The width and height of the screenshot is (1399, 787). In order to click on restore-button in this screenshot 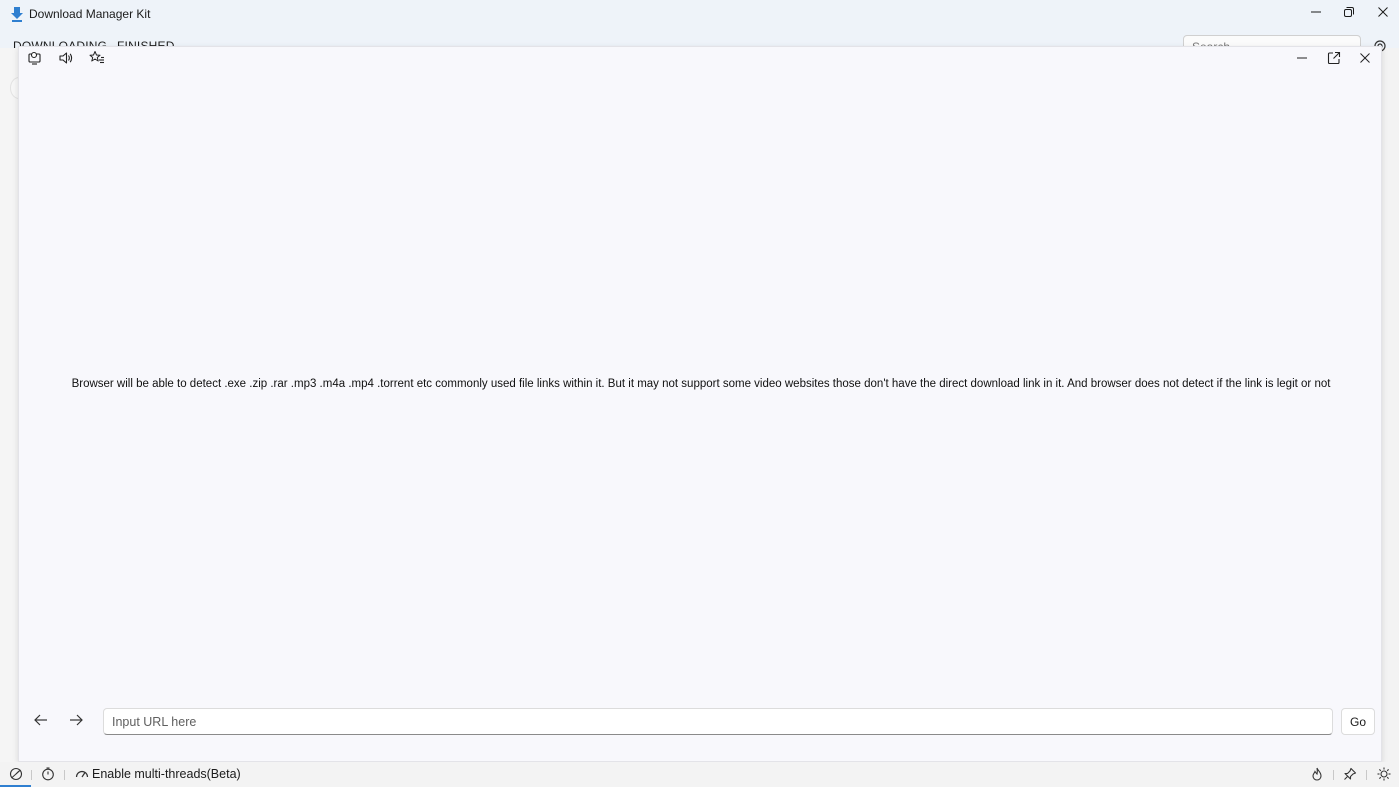, I will do `click(1349, 12)`.